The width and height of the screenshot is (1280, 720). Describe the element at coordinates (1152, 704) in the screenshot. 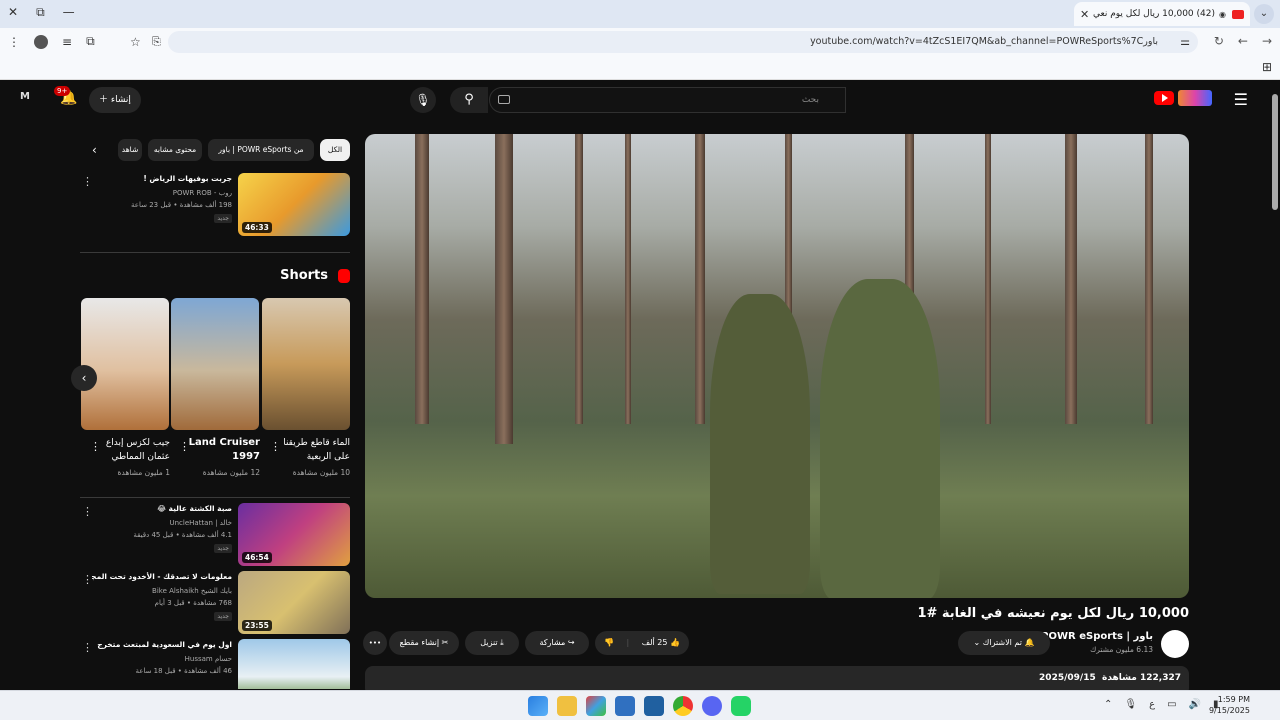

I see `language-indicator-icon: ع` at that location.